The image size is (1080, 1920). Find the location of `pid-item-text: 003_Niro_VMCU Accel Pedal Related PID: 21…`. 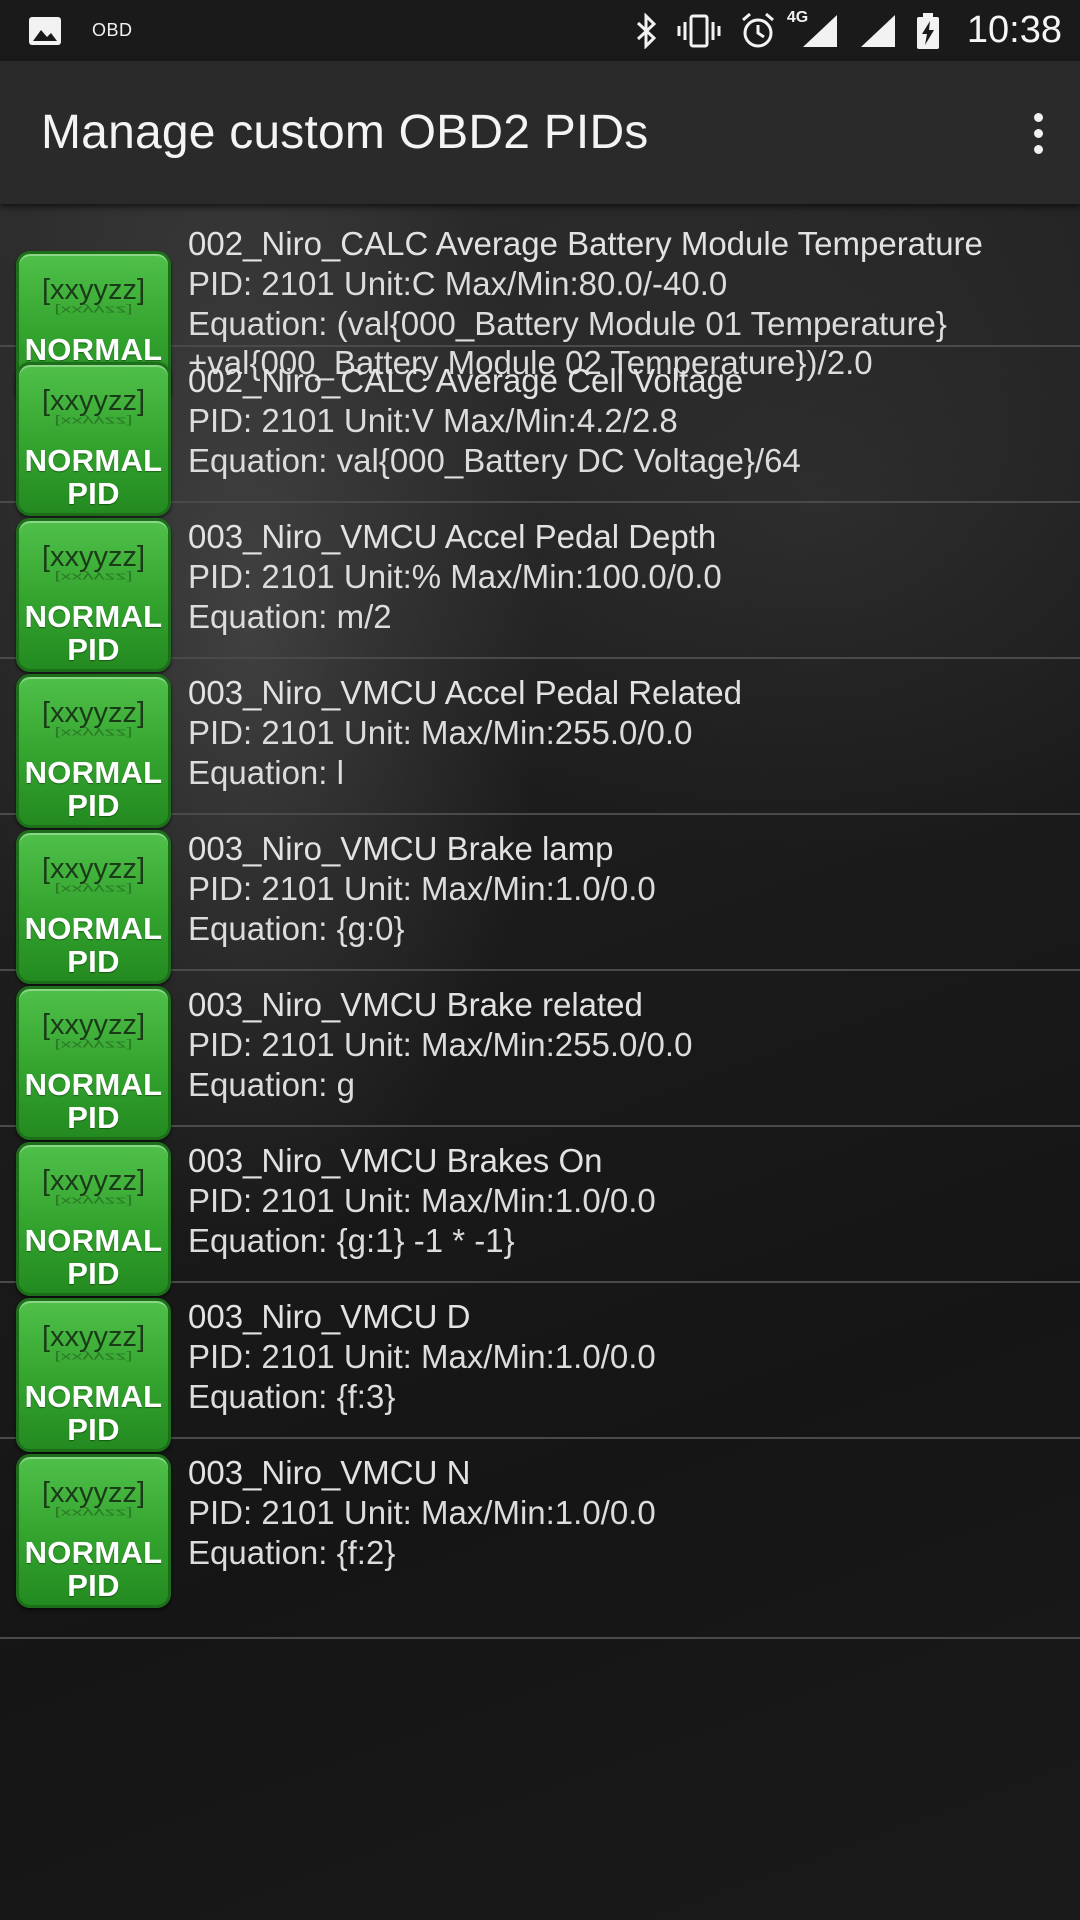

pid-item-text: 003_Niro_VMCU Accel Pedal Related PID: 21… is located at coordinates (624, 733).